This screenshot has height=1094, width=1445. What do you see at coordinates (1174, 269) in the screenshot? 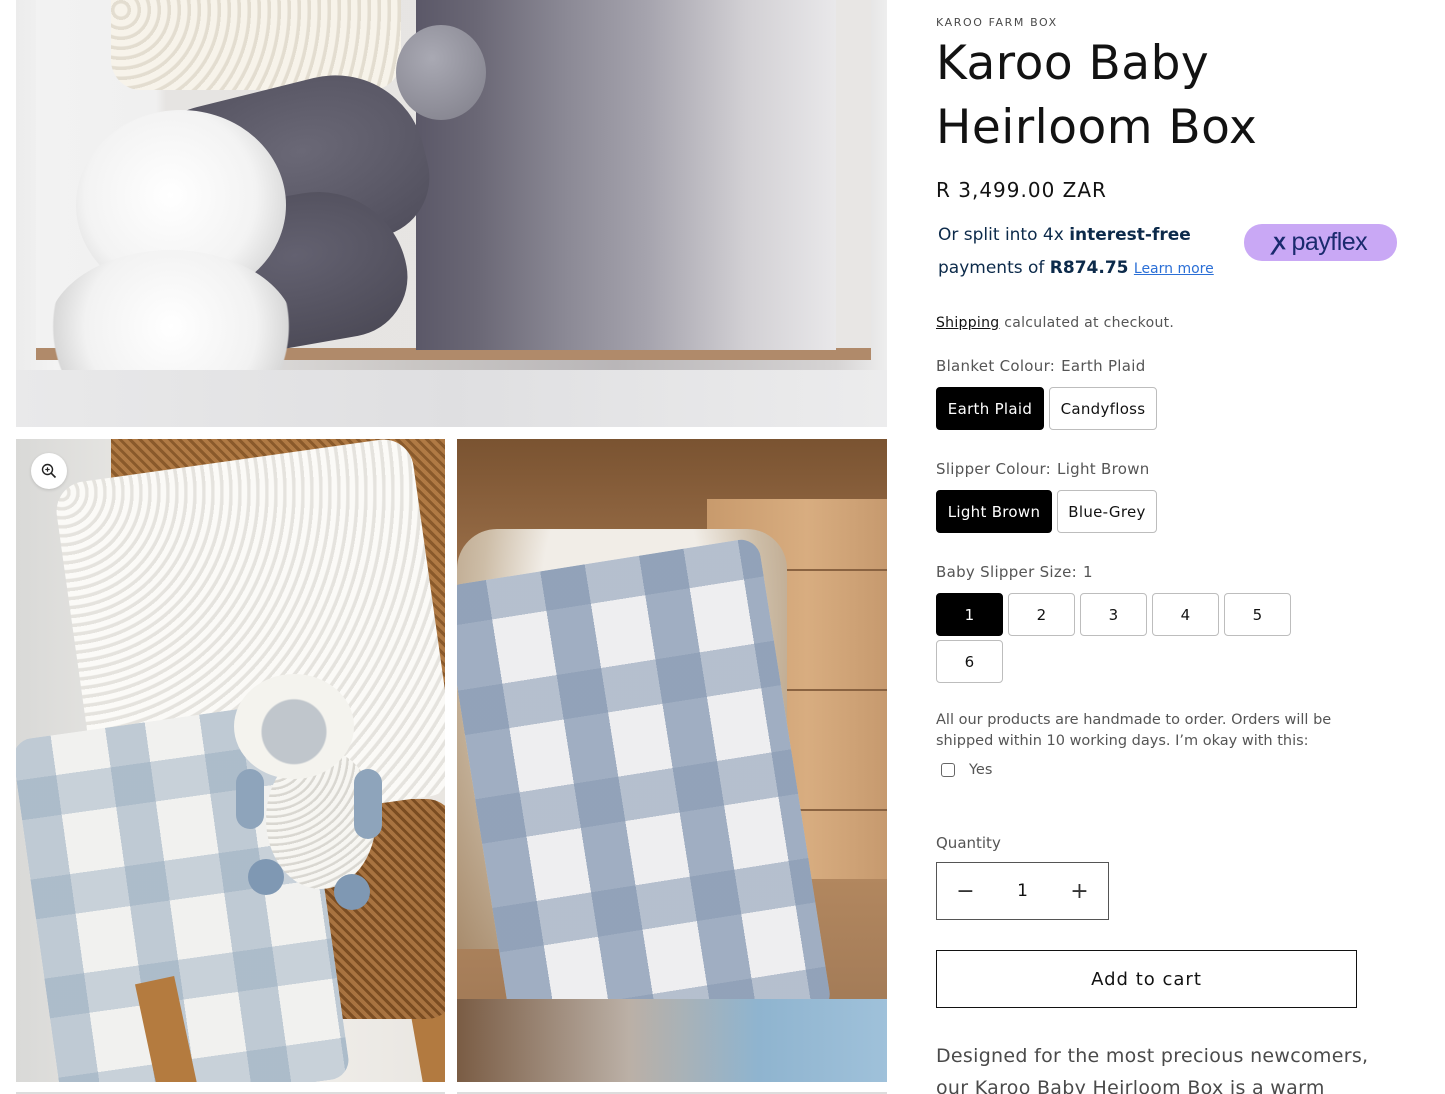
I see `payflex-learn-more-link: Learn more` at bounding box center [1174, 269].